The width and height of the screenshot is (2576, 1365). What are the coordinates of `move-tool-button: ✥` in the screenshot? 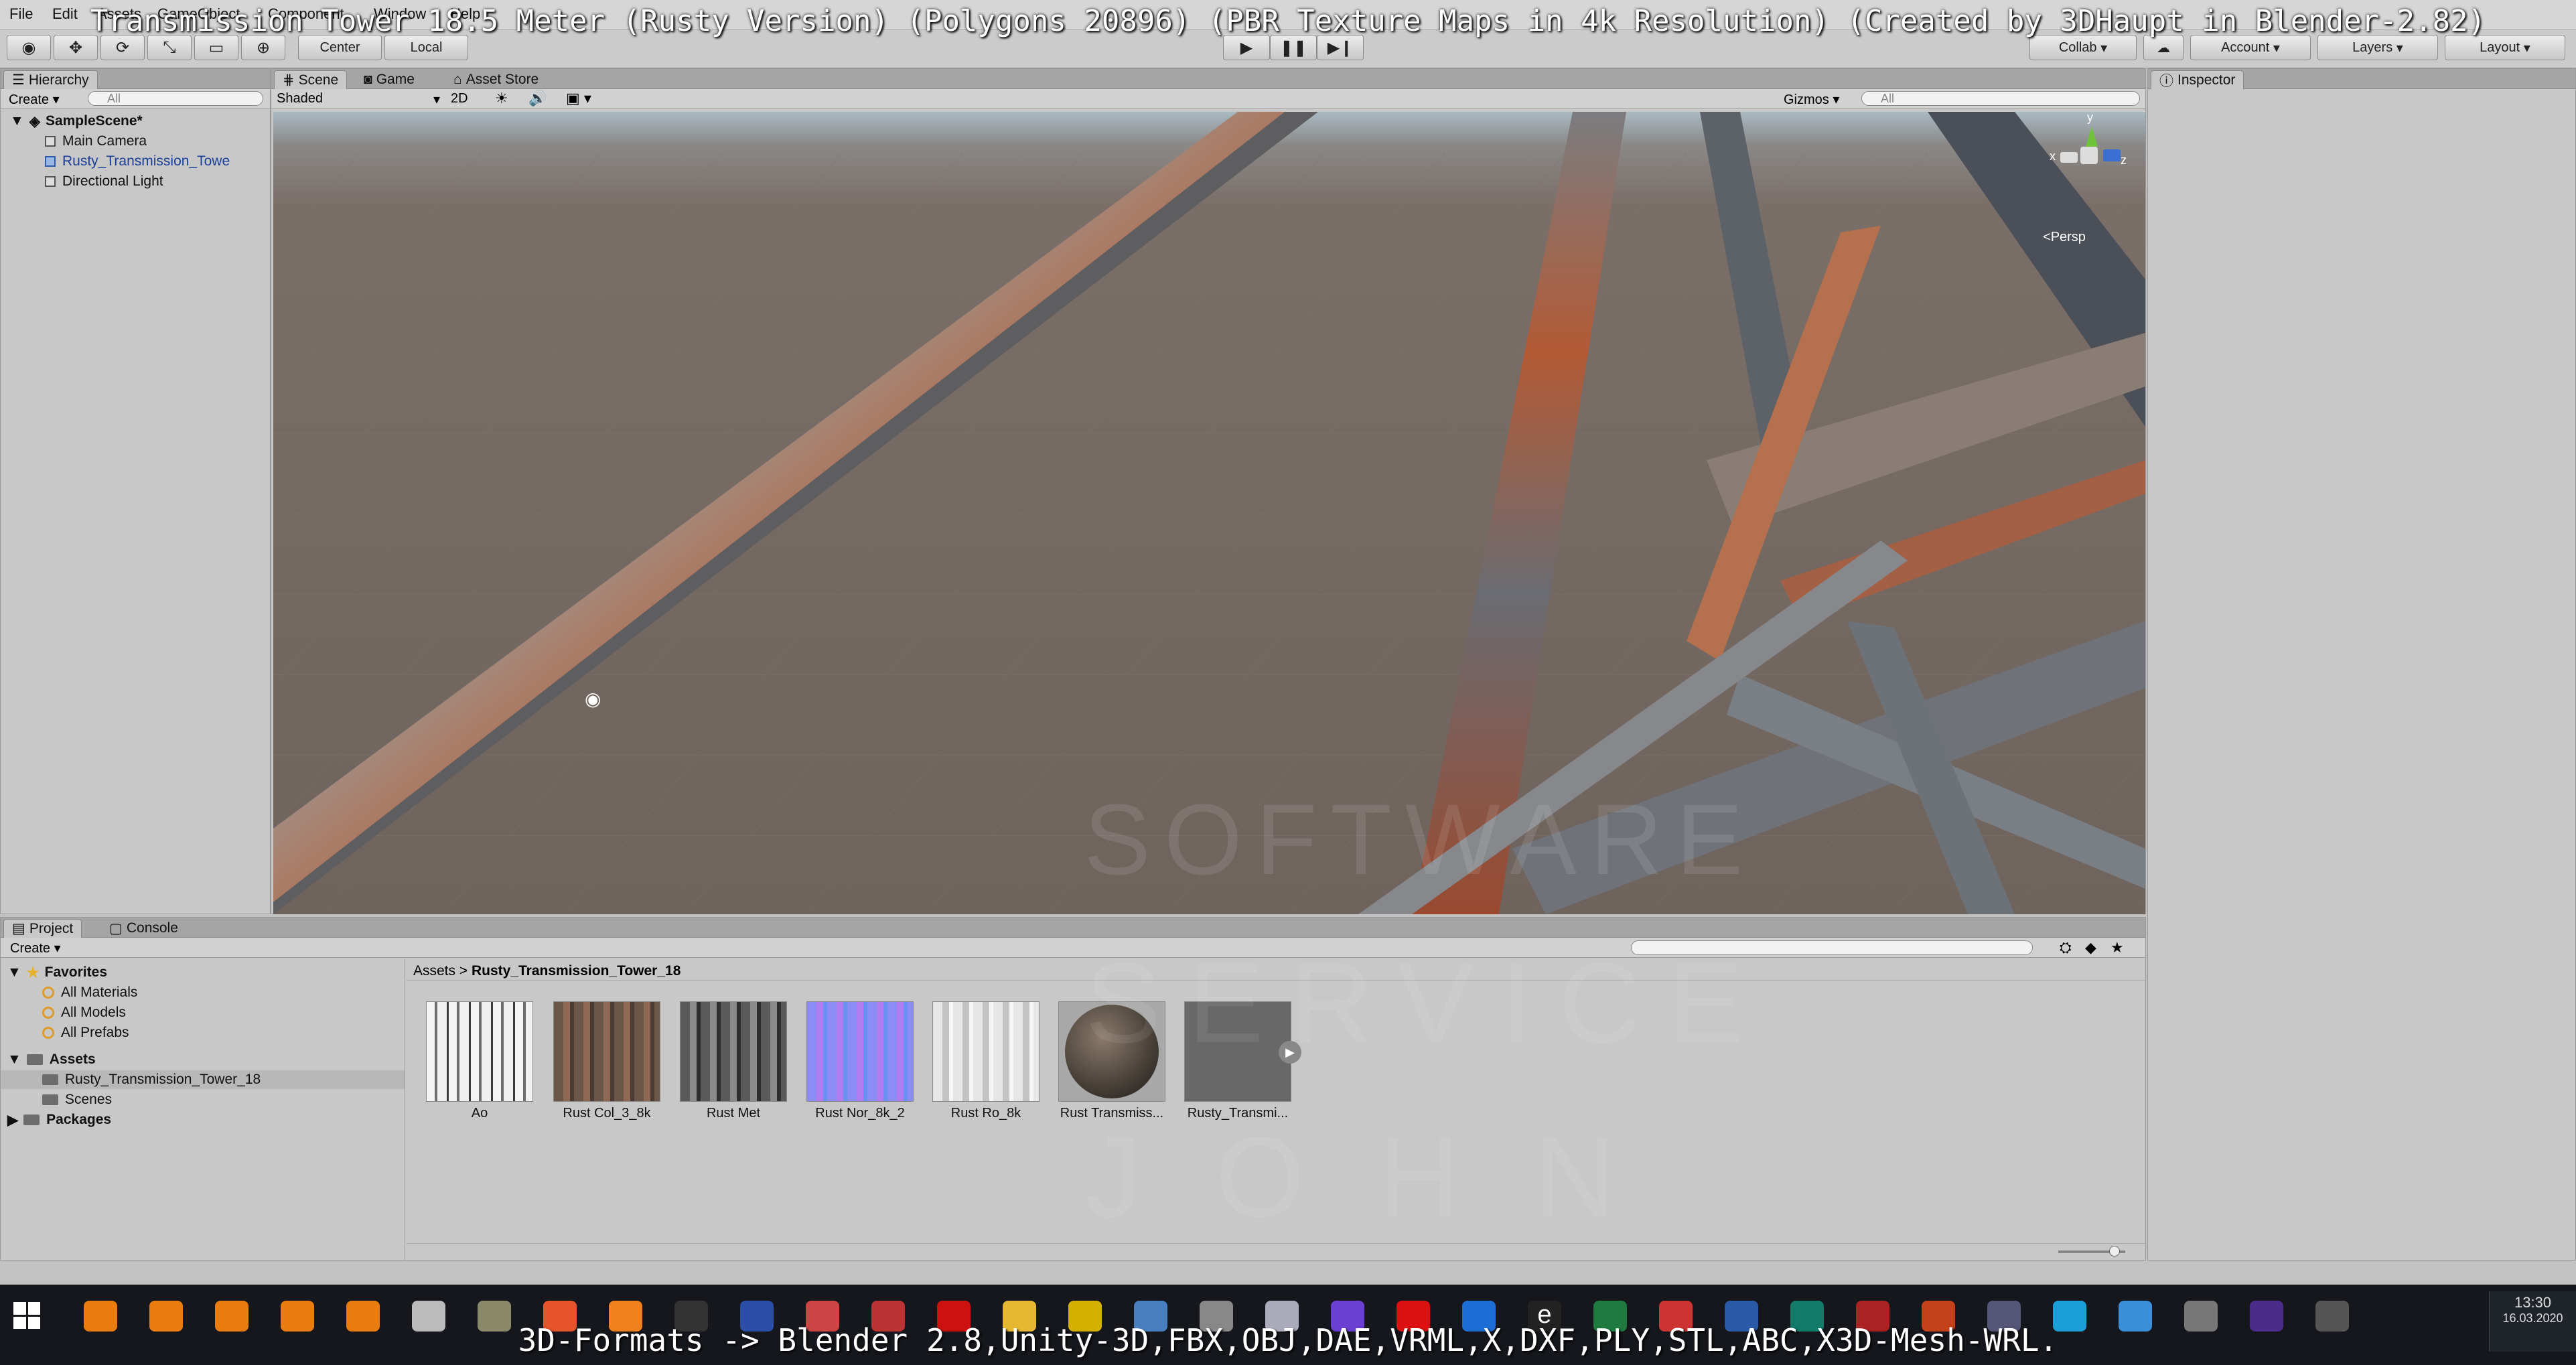 It's located at (76, 47).